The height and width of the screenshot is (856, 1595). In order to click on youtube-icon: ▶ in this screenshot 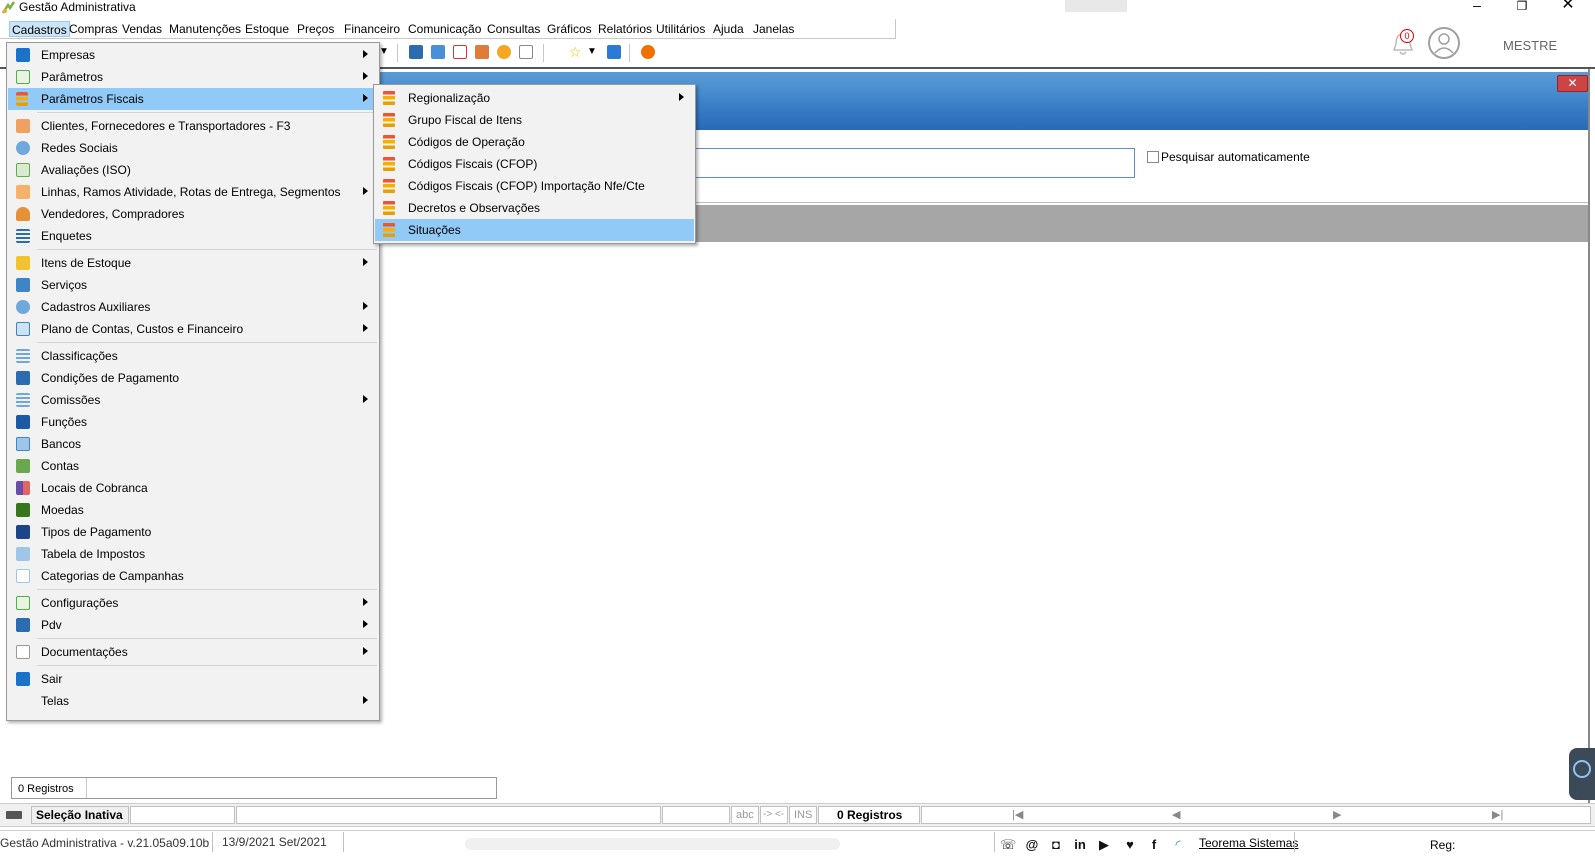, I will do `click(1104, 845)`.